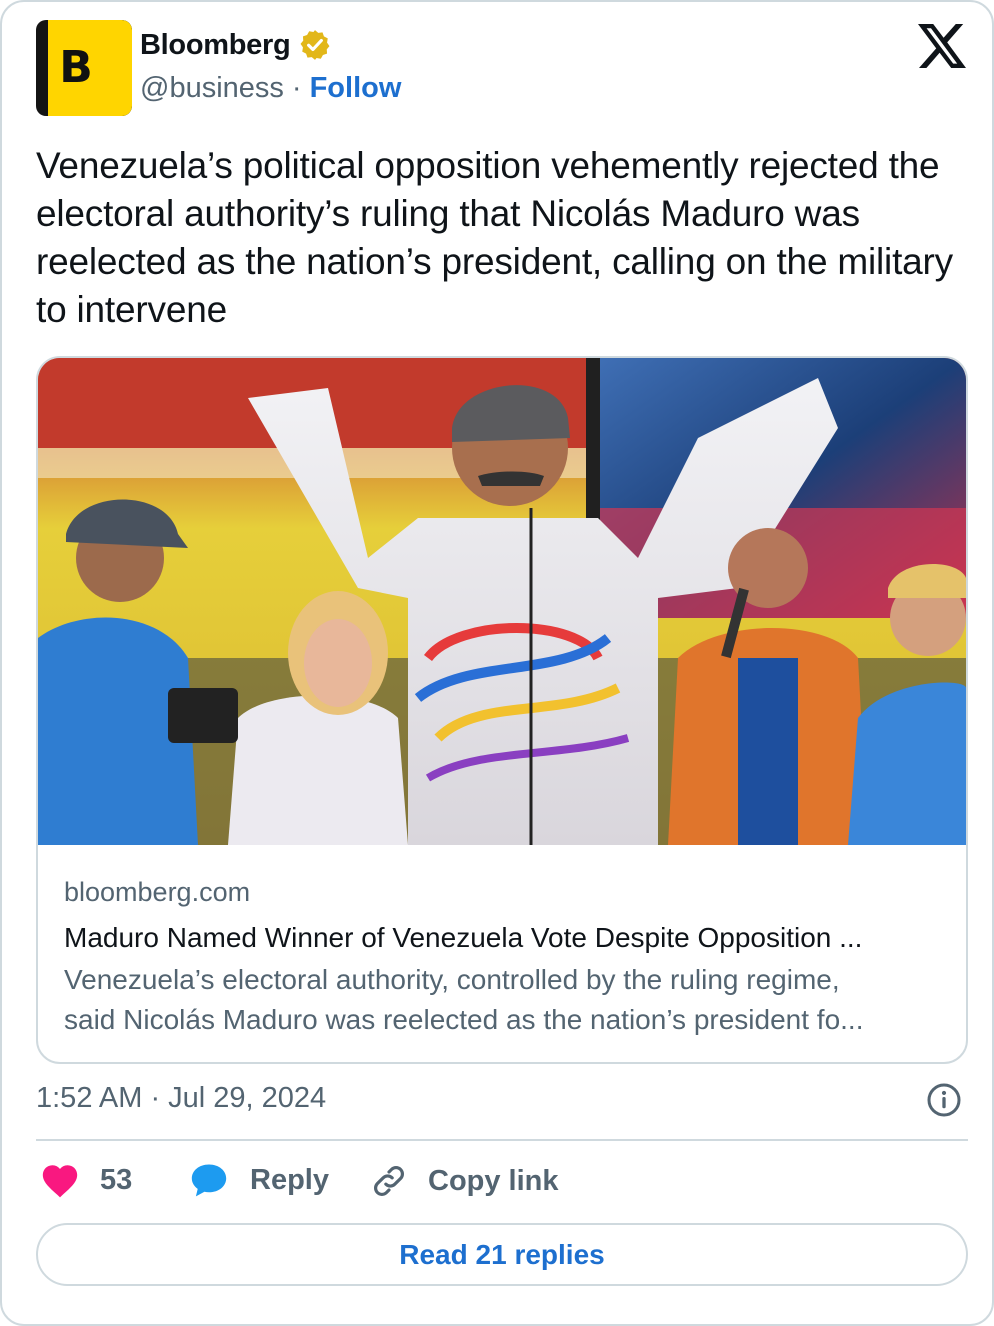  Describe the element at coordinates (942, 46) in the screenshot. I see `x-logo-icon` at that location.